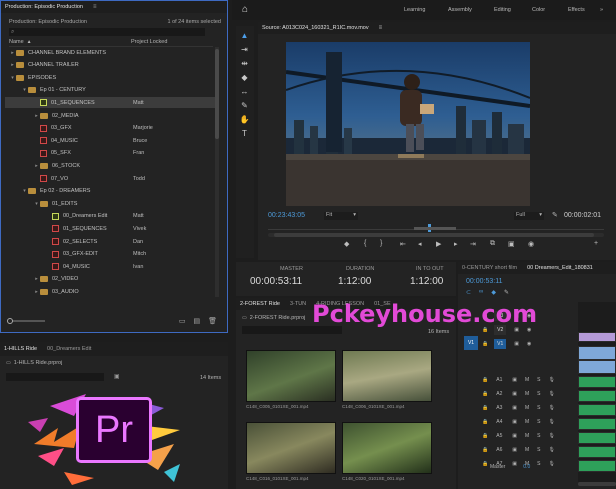  What do you see at coordinates (110, 153) in the screenshot?
I see `list-item: 05_SFX Fran` at bounding box center [110, 153].